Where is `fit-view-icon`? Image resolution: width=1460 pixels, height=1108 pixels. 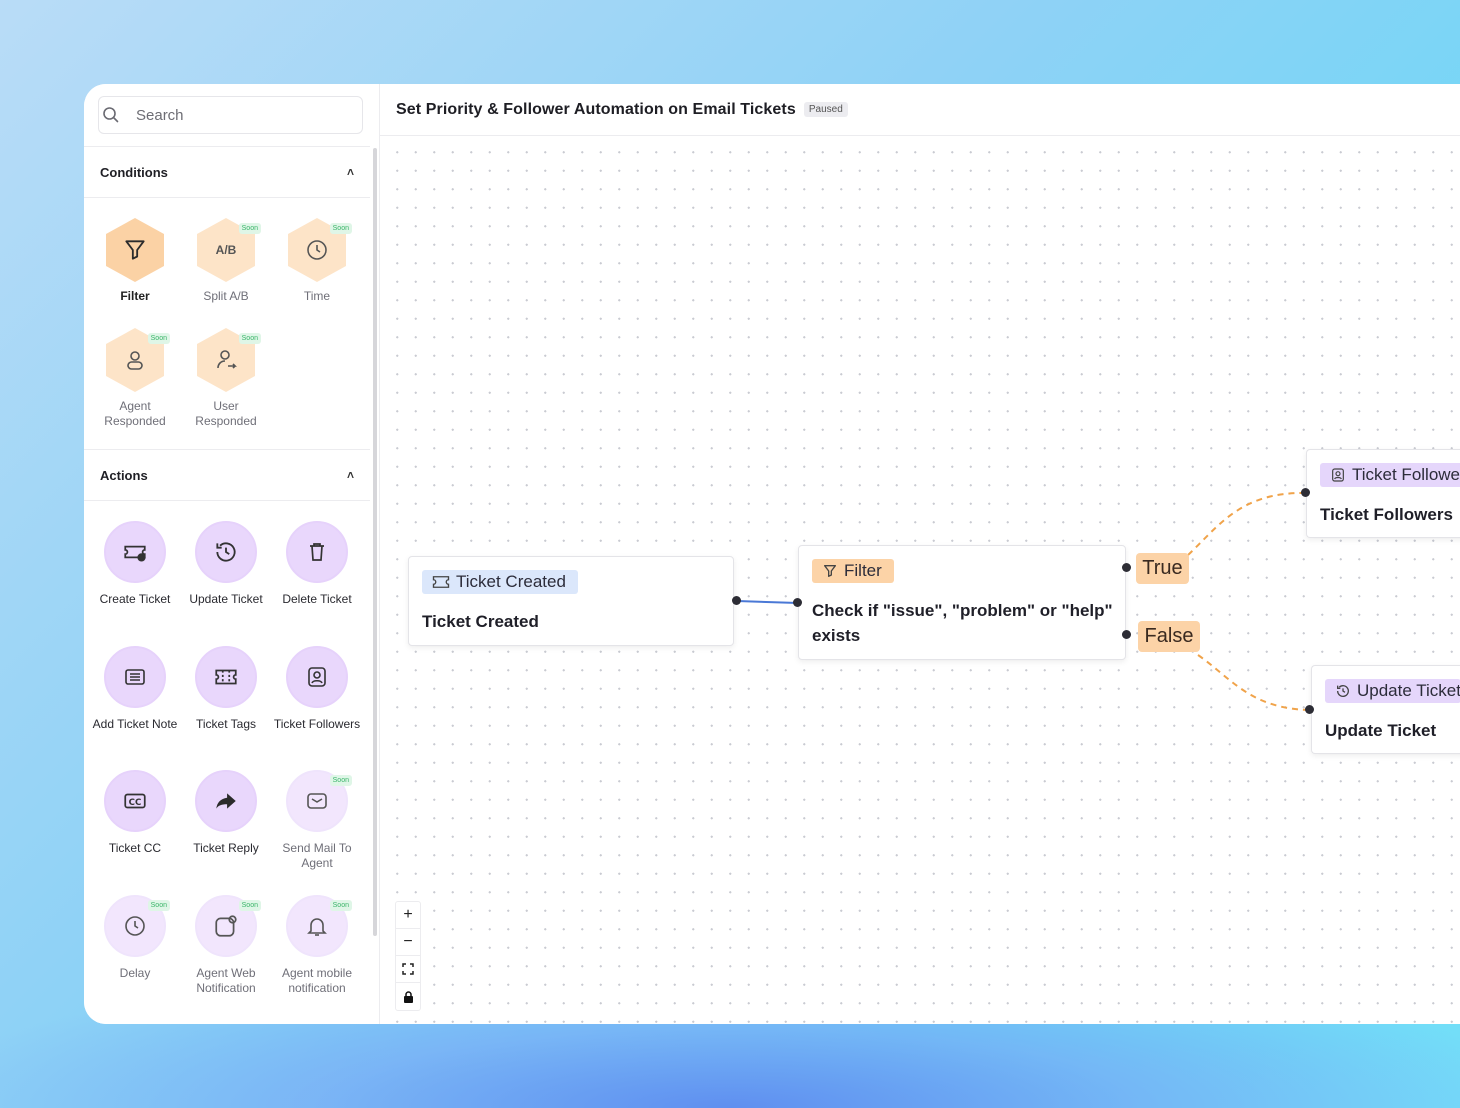 fit-view-icon is located at coordinates (408, 969).